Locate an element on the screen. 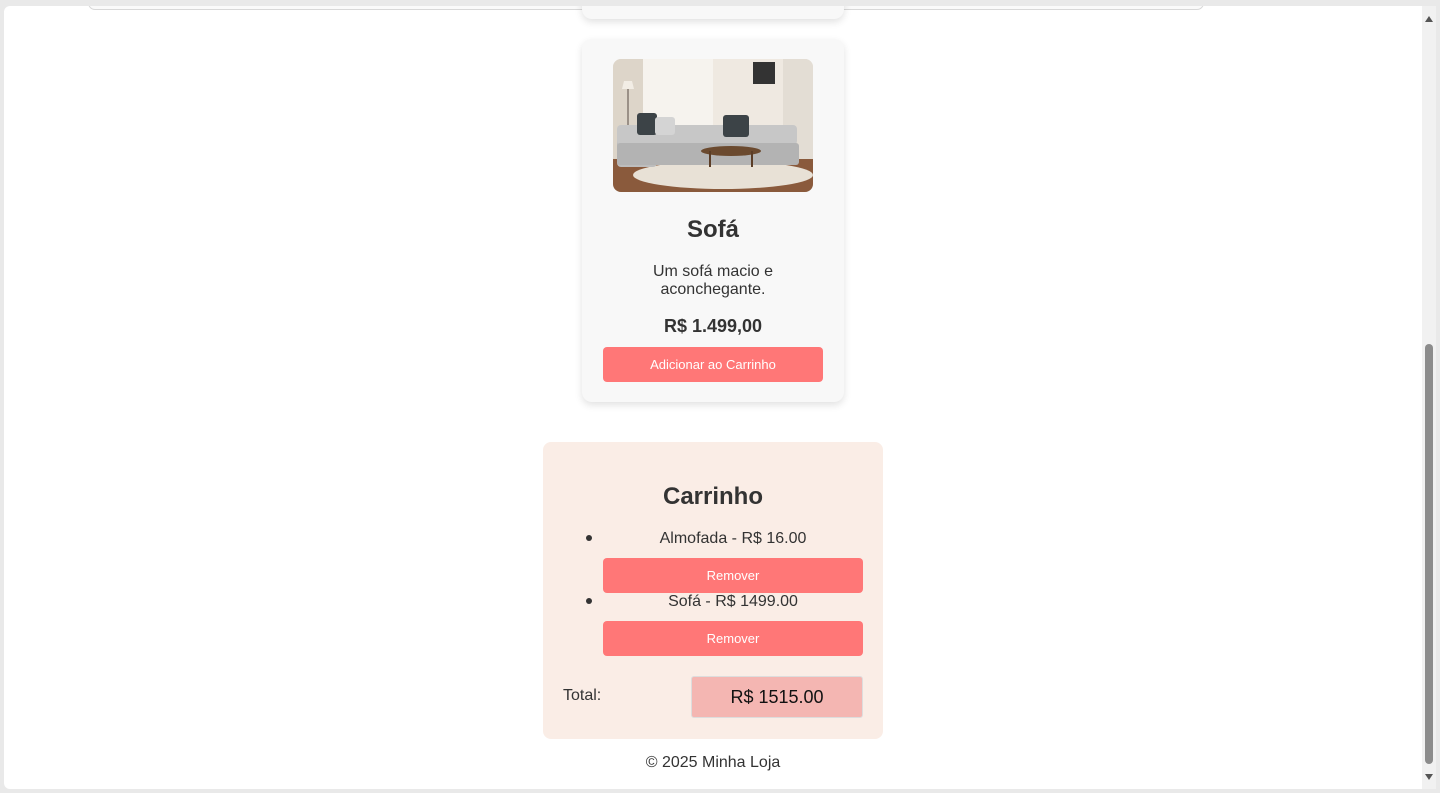 Image resolution: width=1440 pixels, height=793 pixels. add-to-cart-button: Adicionar ao Carrinho is located at coordinates (713, 364).